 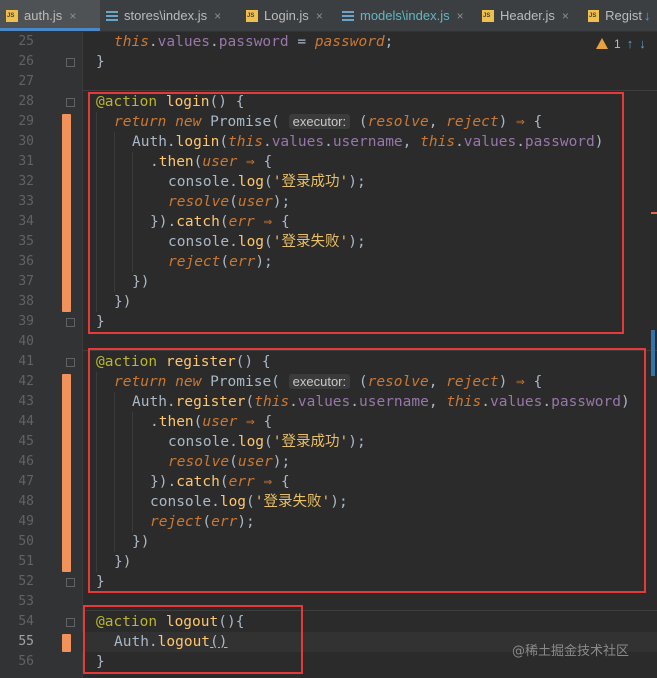 What do you see at coordinates (26, 281) in the screenshot?
I see `line-number: 37` at bounding box center [26, 281].